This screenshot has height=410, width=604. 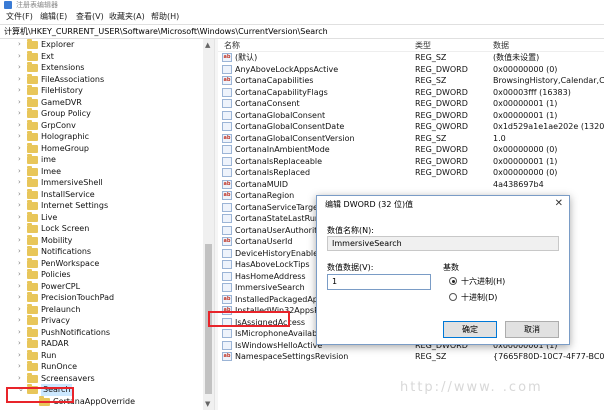 I want to click on tree-item: › Screensavers, so click(x=107, y=378).